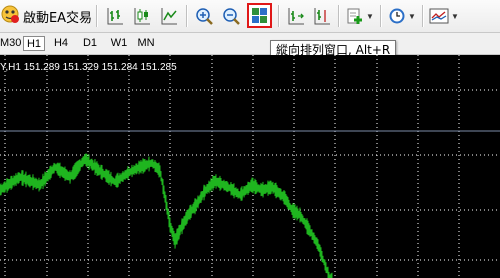 The image size is (500, 278). Describe the element at coordinates (10, 16) in the screenshot. I see `ea-robot-icon` at that location.